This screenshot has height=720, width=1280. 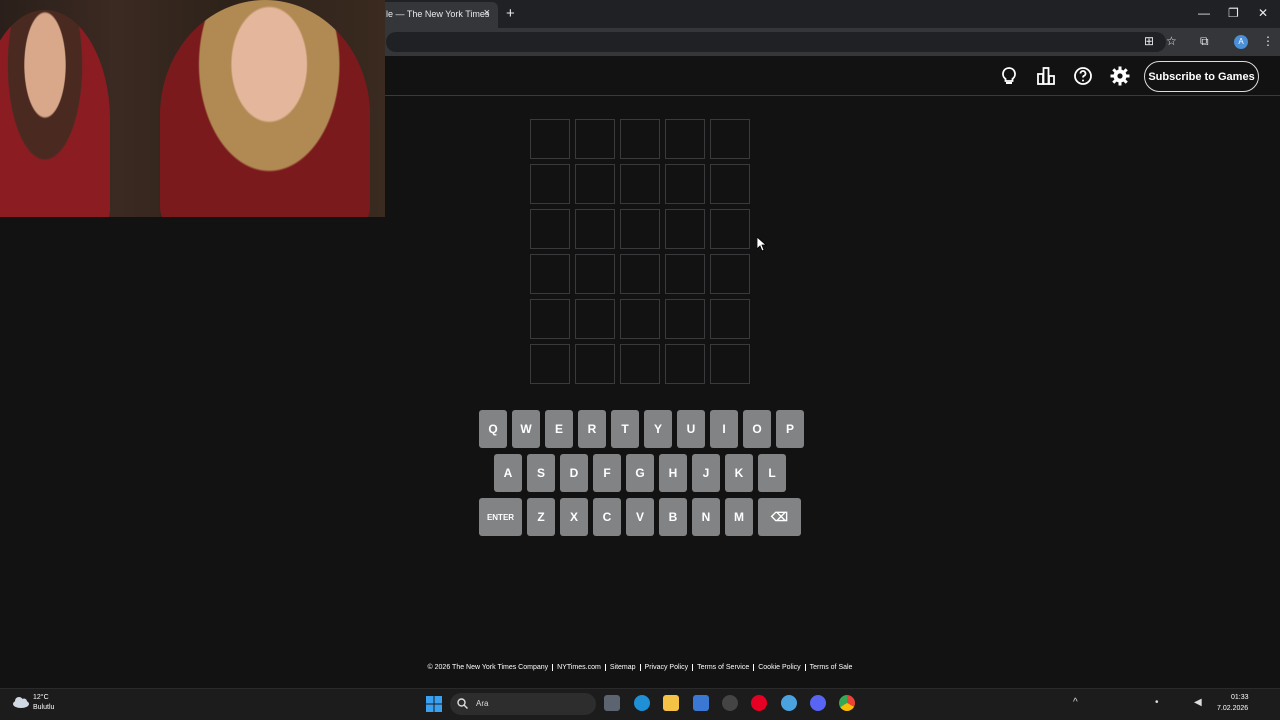 I want to click on webcam-person-right, so click(x=265, y=108).